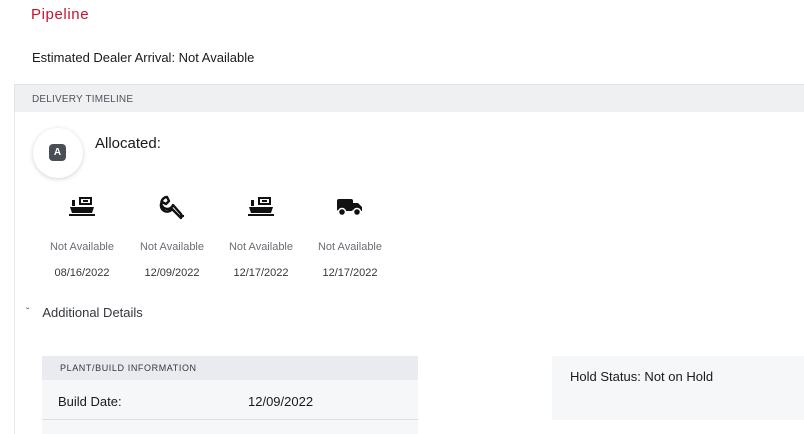  I want to click on plant-build-header: PLANT/BUILD INFORMATION, so click(230, 368).